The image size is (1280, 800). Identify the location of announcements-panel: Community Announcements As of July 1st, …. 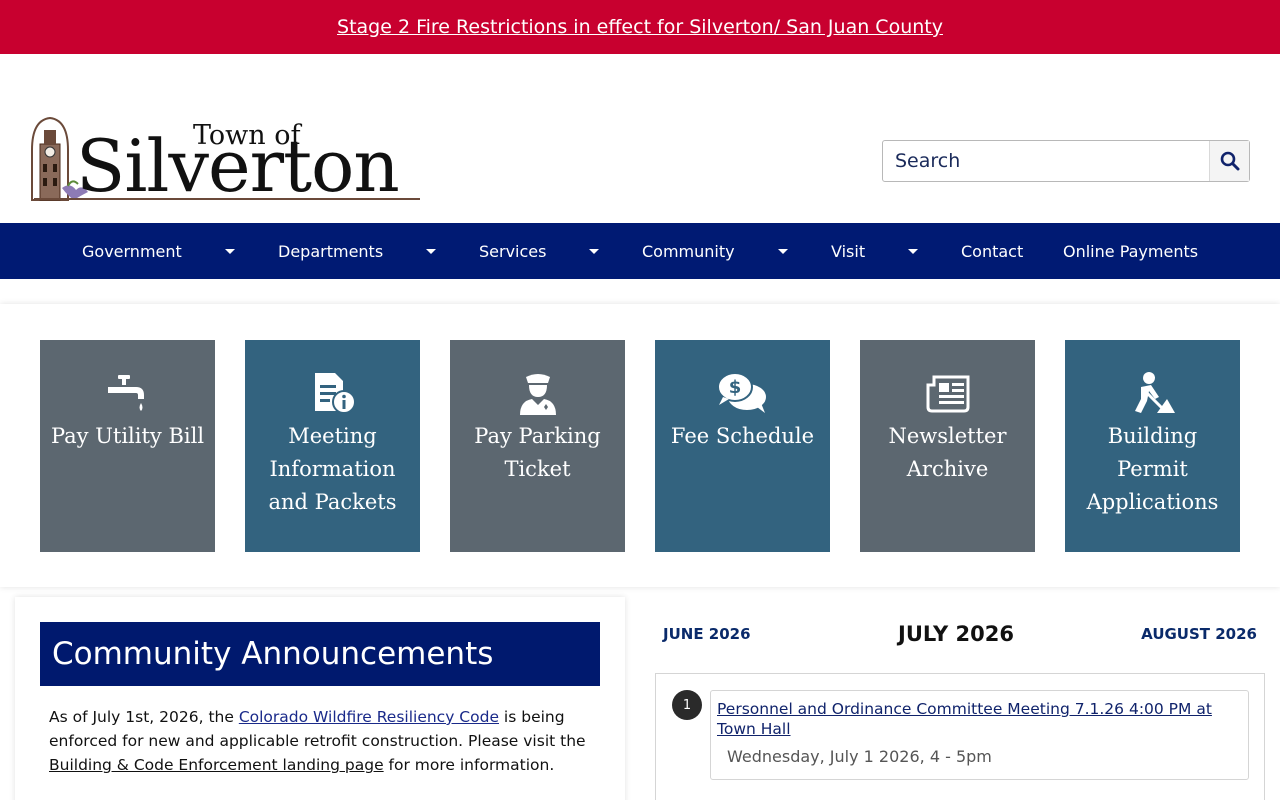
(320, 698).